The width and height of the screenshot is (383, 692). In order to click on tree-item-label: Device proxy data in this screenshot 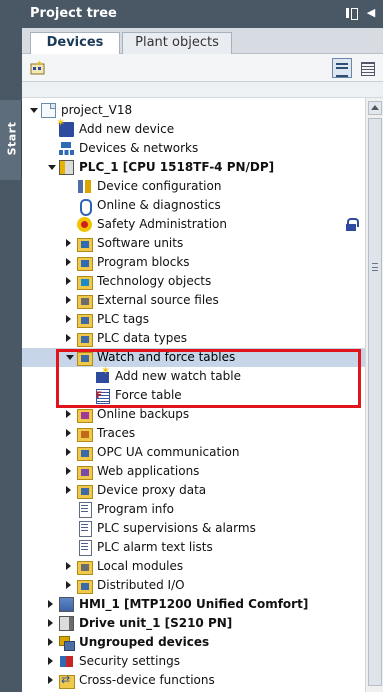, I will do `click(152, 490)`.